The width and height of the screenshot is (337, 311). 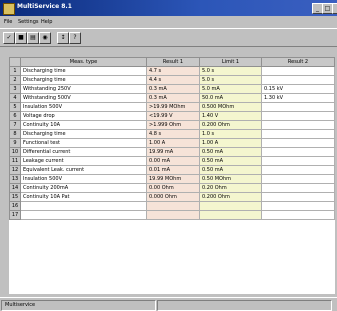 I want to click on new-icon: ✓, so click(x=9, y=38).